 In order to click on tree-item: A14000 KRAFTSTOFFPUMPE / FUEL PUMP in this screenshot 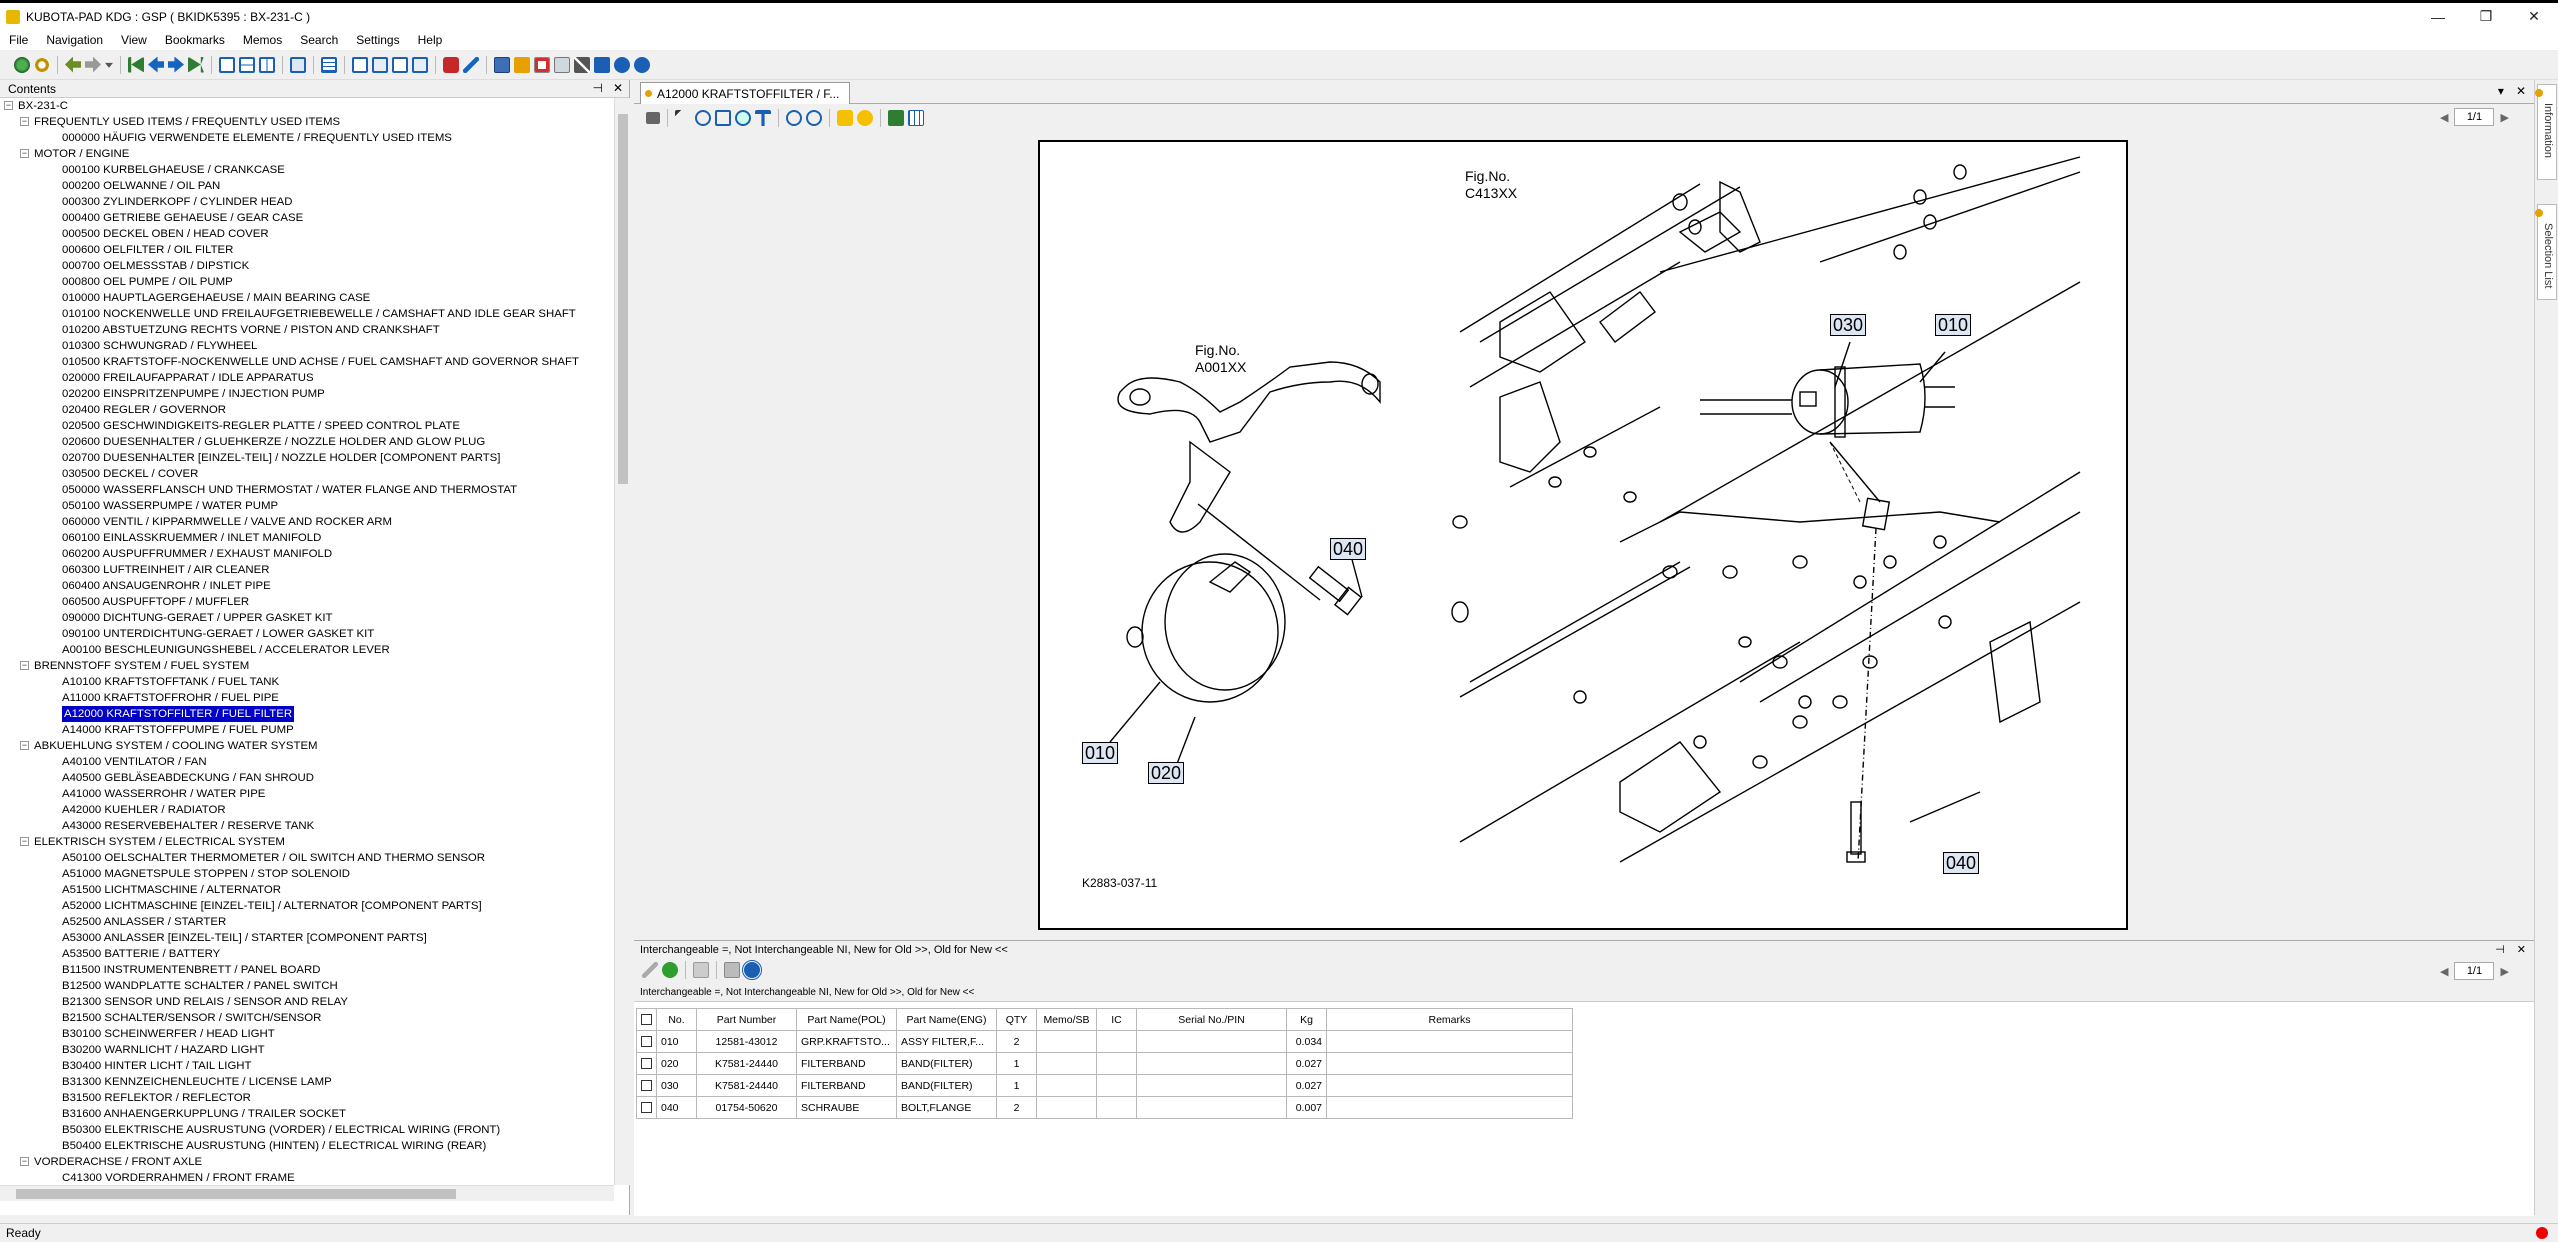, I will do `click(307, 730)`.